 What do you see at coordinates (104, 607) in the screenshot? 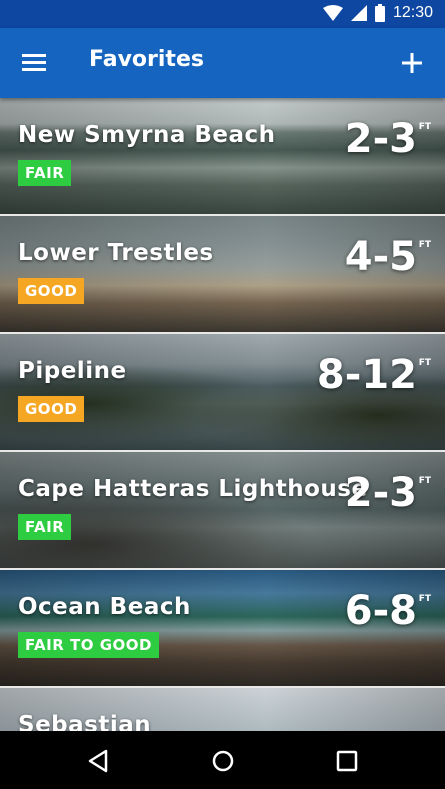
I see `spot-name: Ocean Beach` at bounding box center [104, 607].